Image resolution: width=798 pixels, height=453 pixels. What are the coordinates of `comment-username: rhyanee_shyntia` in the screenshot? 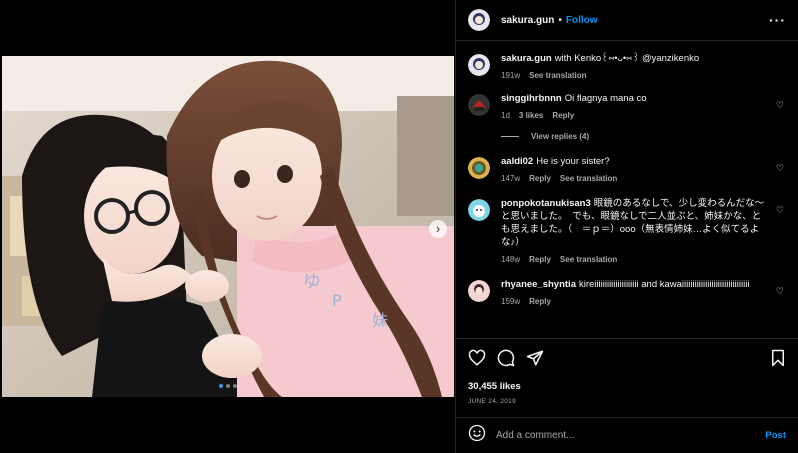 It's located at (538, 284).